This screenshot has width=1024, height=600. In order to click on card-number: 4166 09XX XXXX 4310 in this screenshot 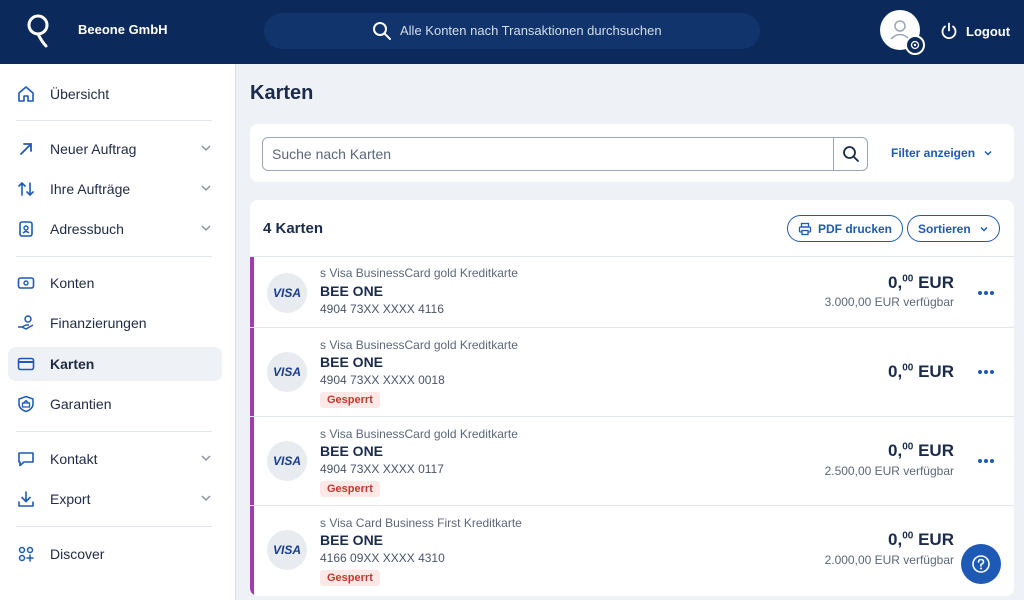, I will do `click(382, 558)`.